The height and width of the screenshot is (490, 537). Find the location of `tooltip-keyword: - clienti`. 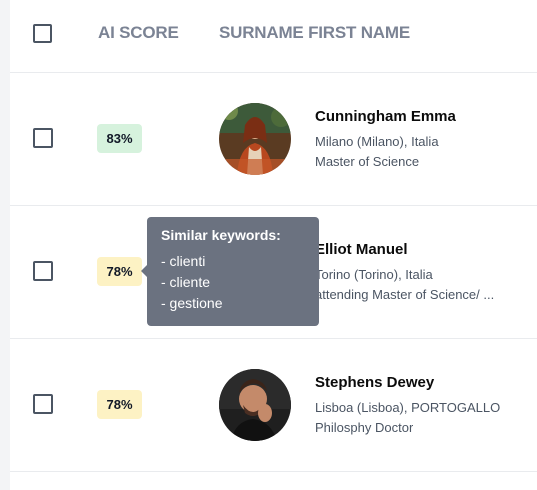

tooltip-keyword: - clienti is located at coordinates (183, 261).